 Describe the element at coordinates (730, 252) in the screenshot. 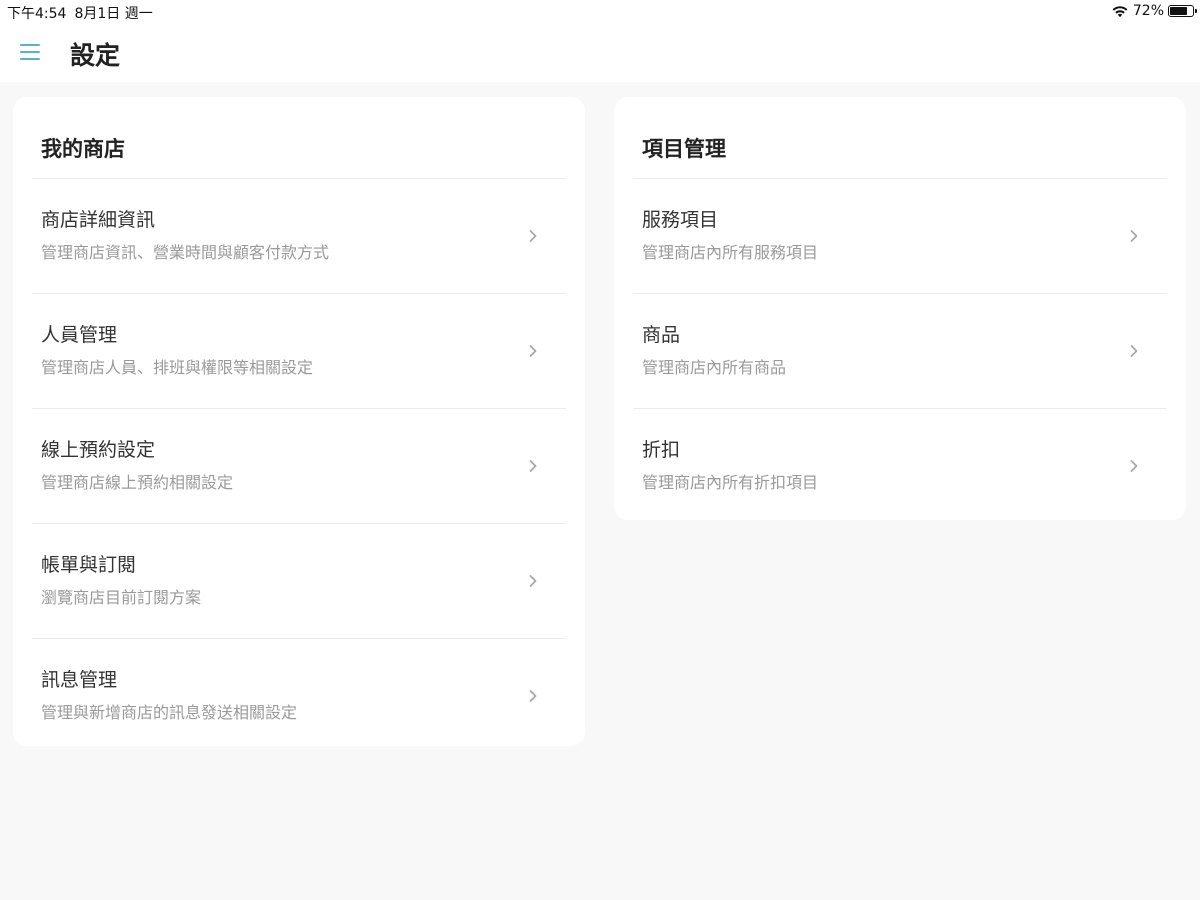

I see `list-item-subtitle: 管理商店內所有服務項目` at that location.